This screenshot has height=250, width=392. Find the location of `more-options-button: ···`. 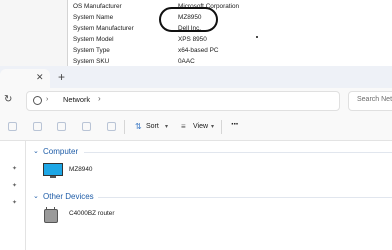

more-options-button: ··· is located at coordinates (235, 125).